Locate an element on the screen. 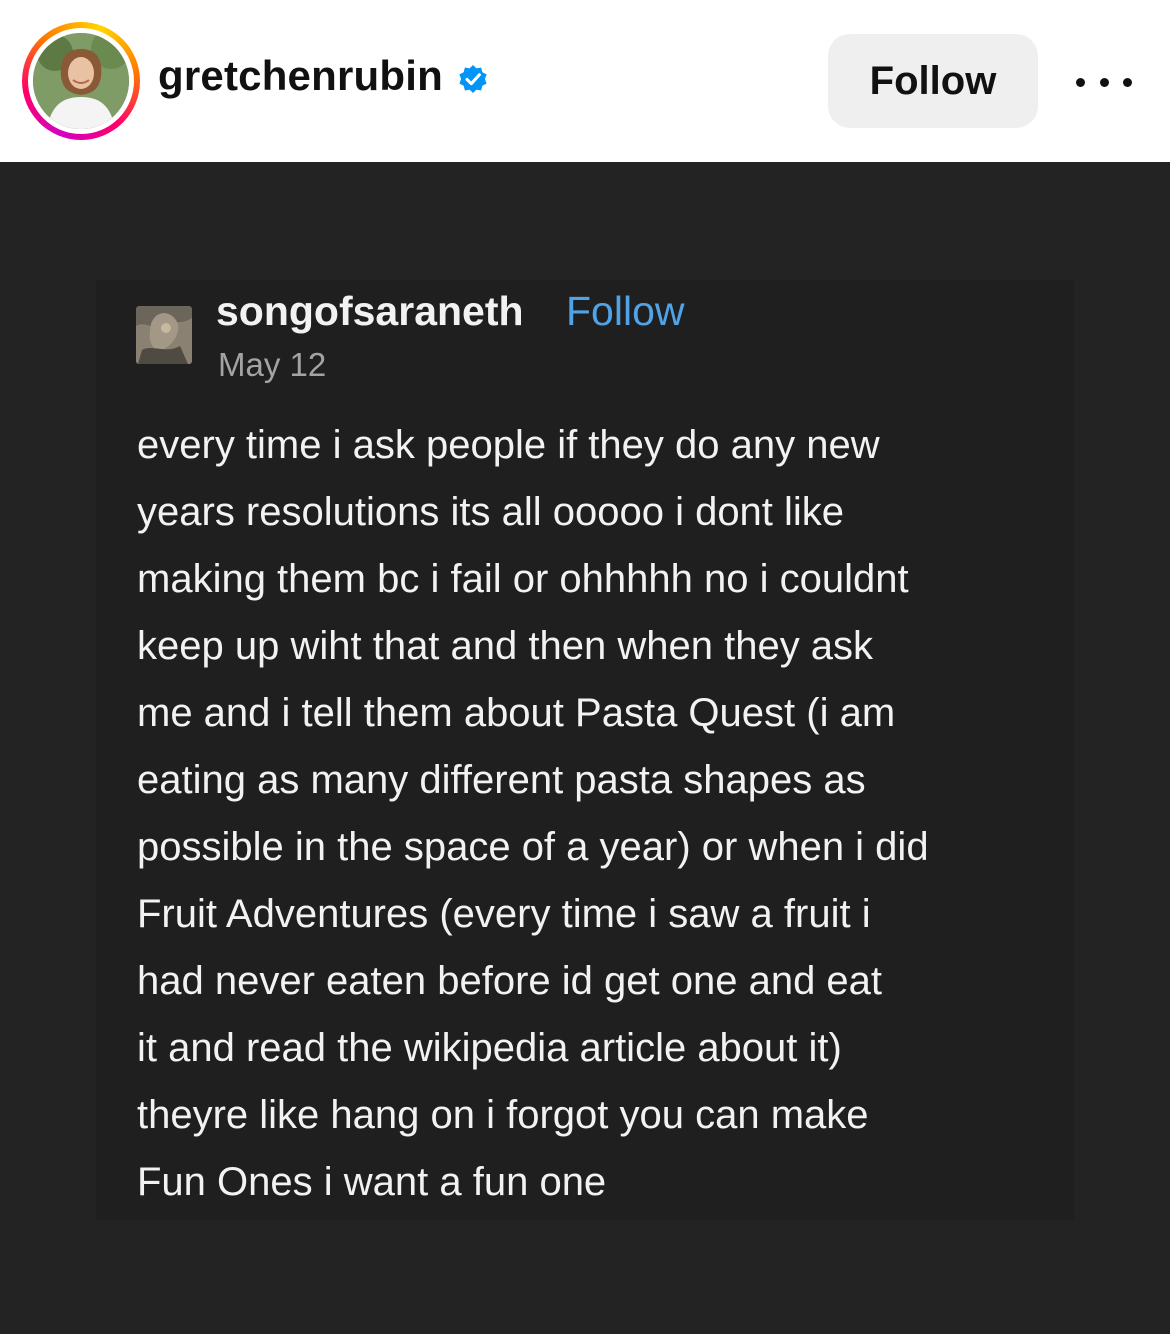 This screenshot has width=1170, height=1334. tumblr-follow-link: Follow is located at coordinates (625, 311).